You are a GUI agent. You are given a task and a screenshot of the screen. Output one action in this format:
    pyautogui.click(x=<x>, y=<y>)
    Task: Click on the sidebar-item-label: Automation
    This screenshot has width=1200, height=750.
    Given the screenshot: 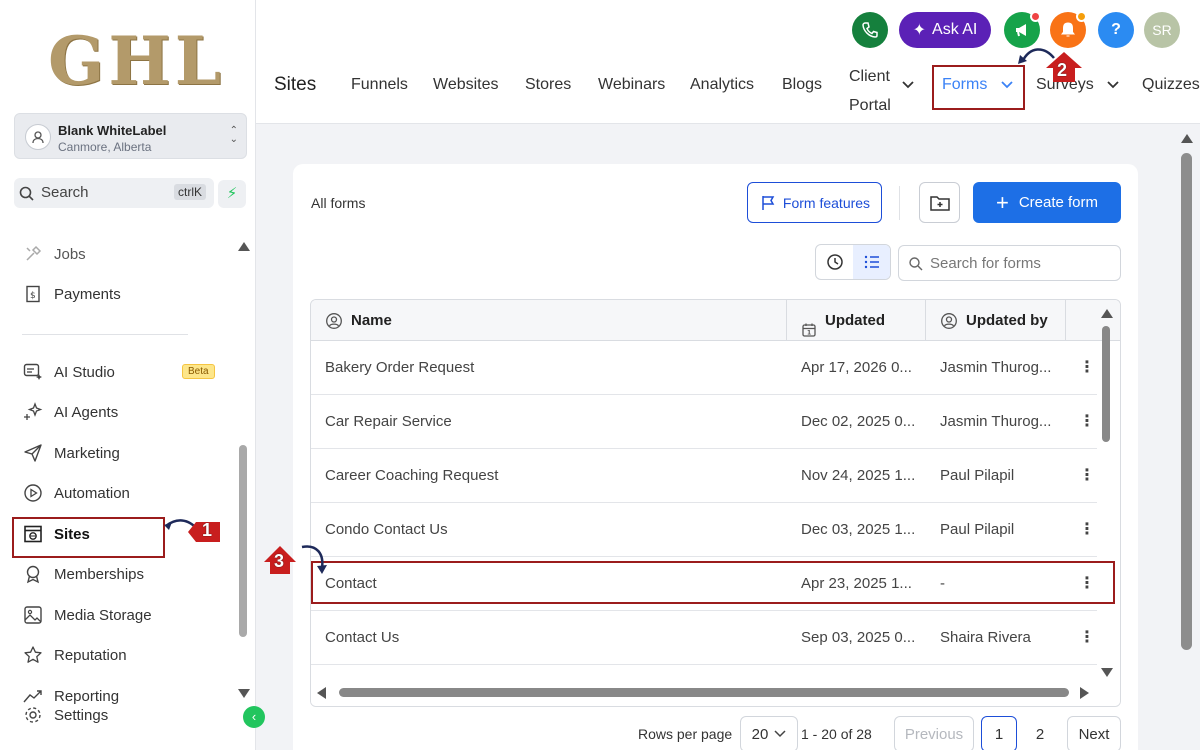 What is the action you would take?
    pyautogui.click(x=92, y=493)
    